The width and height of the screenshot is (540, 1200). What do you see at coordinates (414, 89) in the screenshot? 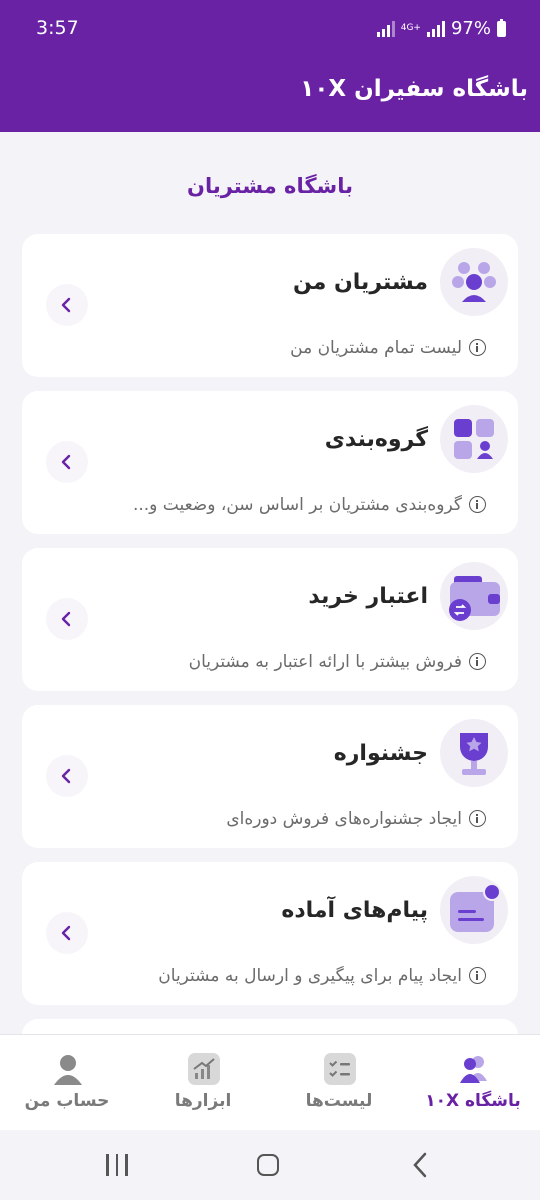
I see `app-title: باشگاه سفیران ۱۰X` at bounding box center [414, 89].